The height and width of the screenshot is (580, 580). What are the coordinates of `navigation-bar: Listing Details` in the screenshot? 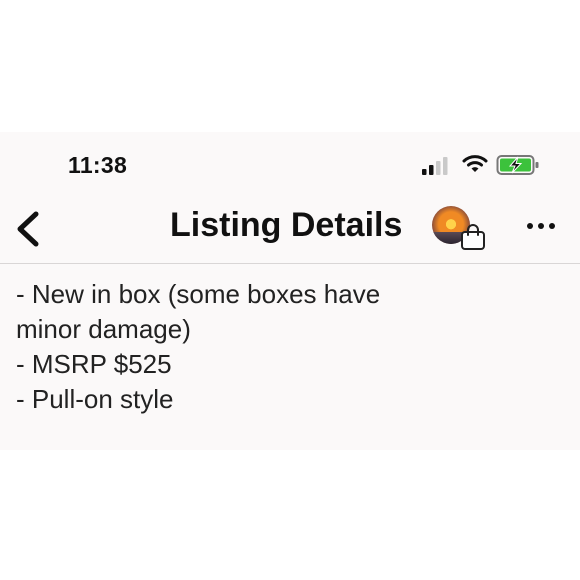 It's located at (290, 230).